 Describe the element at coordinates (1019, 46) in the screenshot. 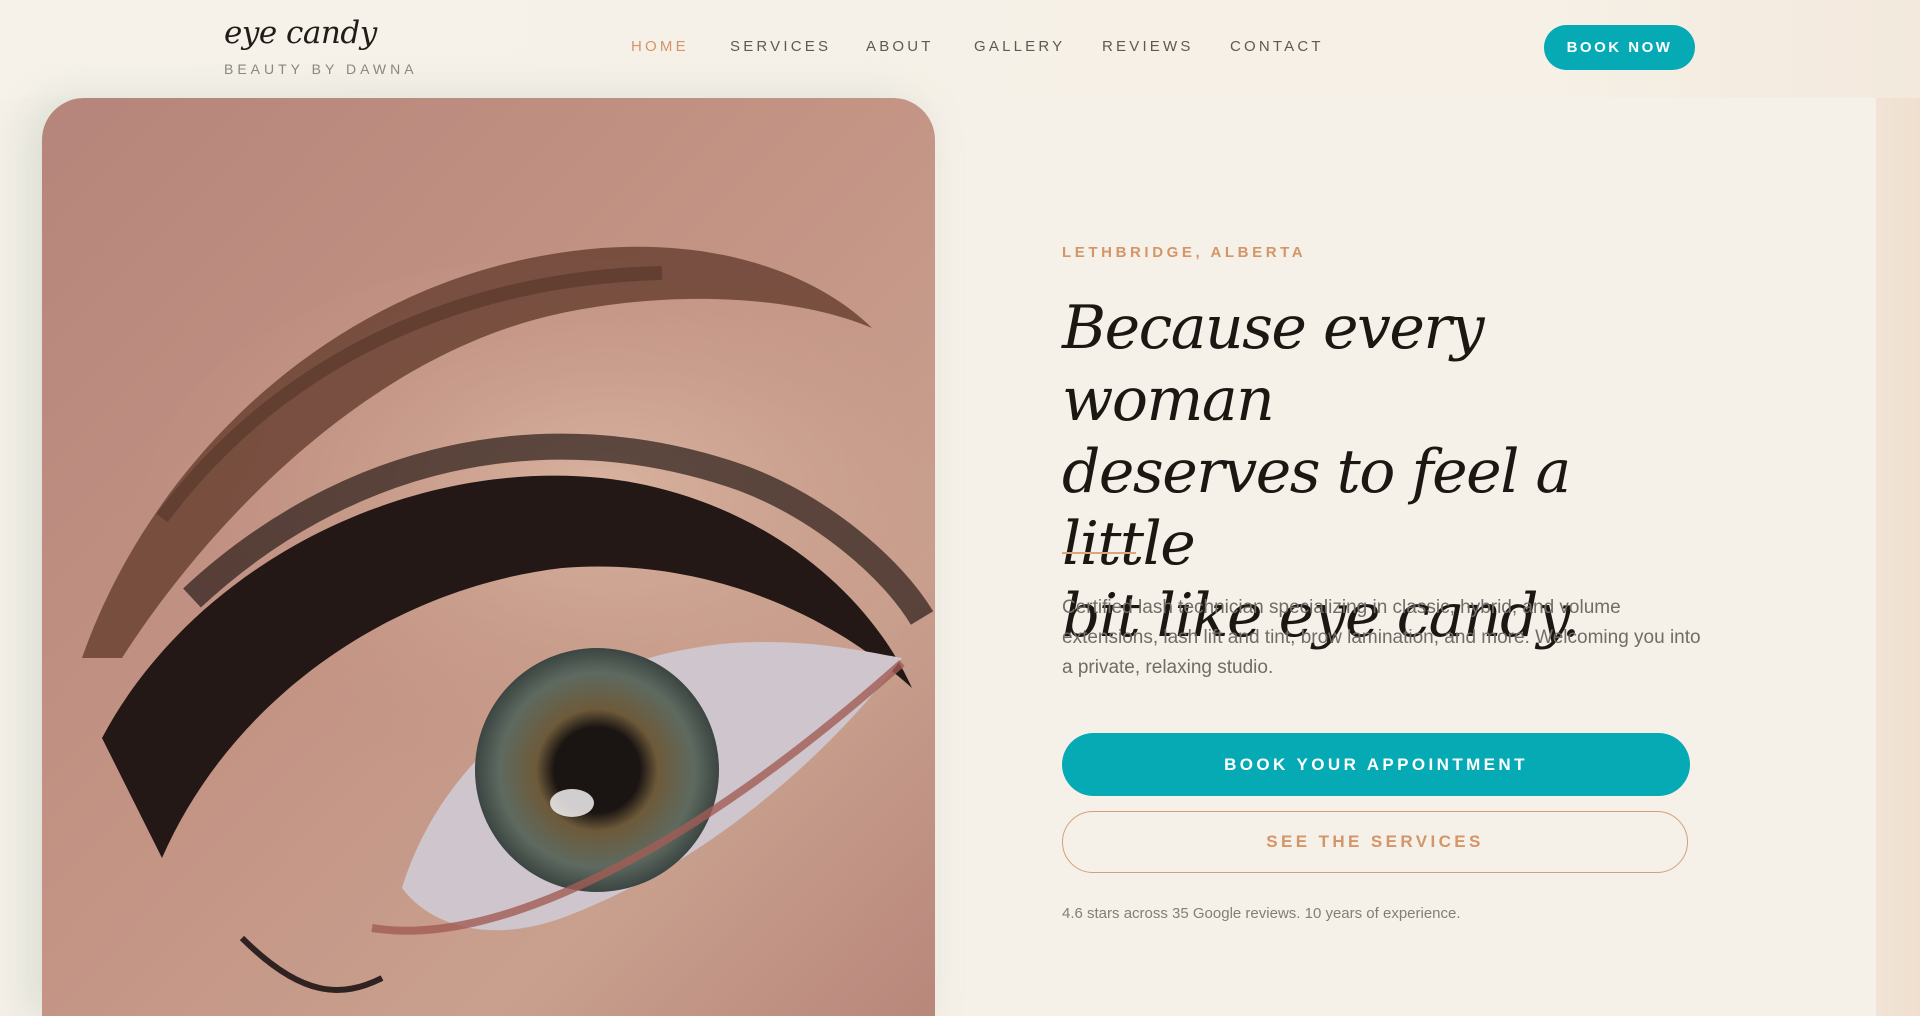

I see `nav-item-gallery: GALLERY` at that location.